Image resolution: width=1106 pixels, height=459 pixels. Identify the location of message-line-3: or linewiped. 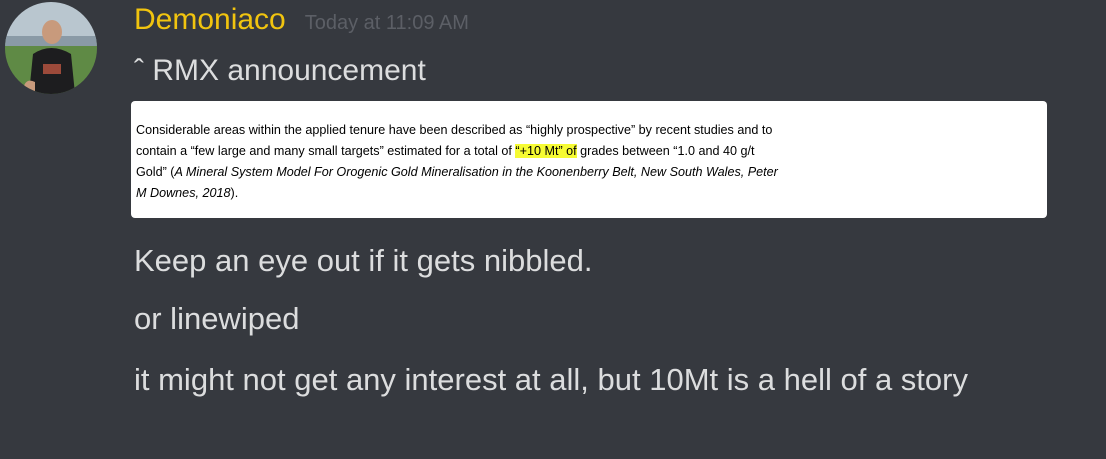
(217, 318).